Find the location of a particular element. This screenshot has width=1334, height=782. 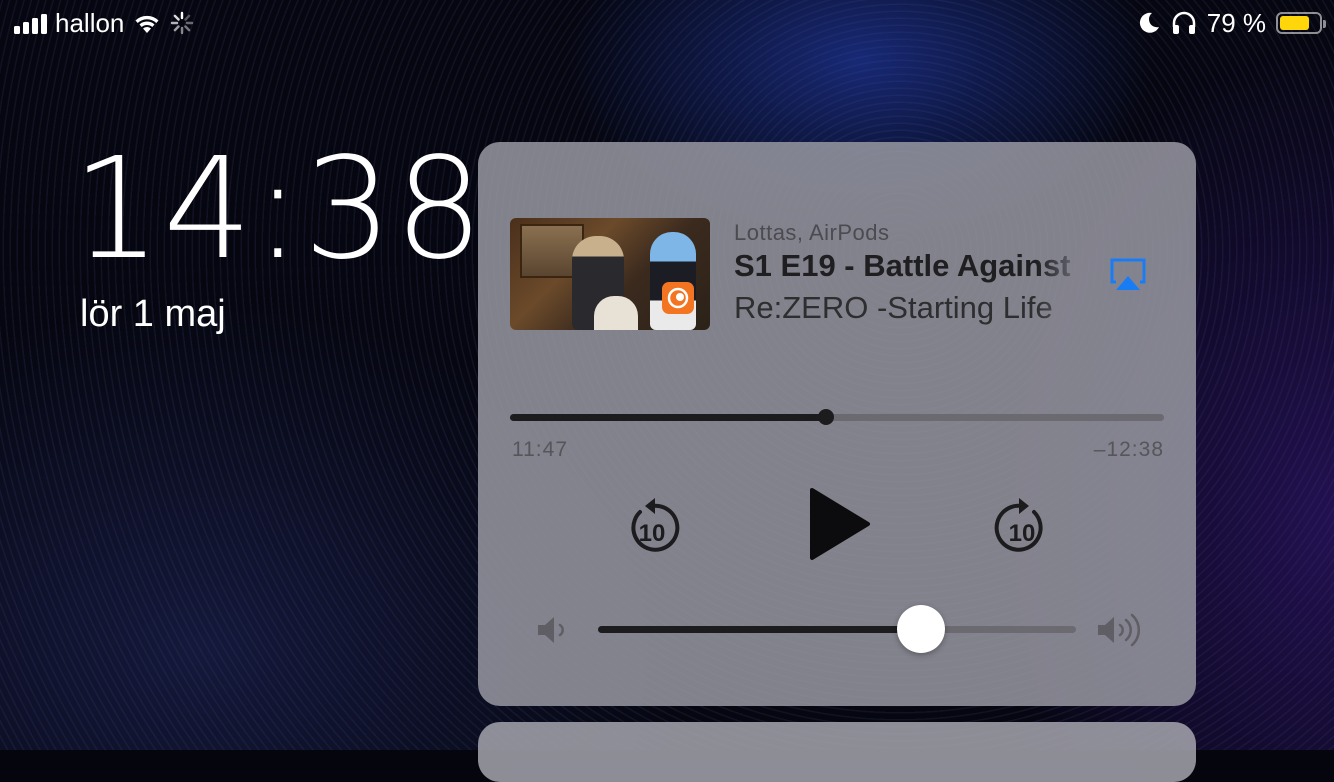

volume-knob is located at coordinates (920, 629).